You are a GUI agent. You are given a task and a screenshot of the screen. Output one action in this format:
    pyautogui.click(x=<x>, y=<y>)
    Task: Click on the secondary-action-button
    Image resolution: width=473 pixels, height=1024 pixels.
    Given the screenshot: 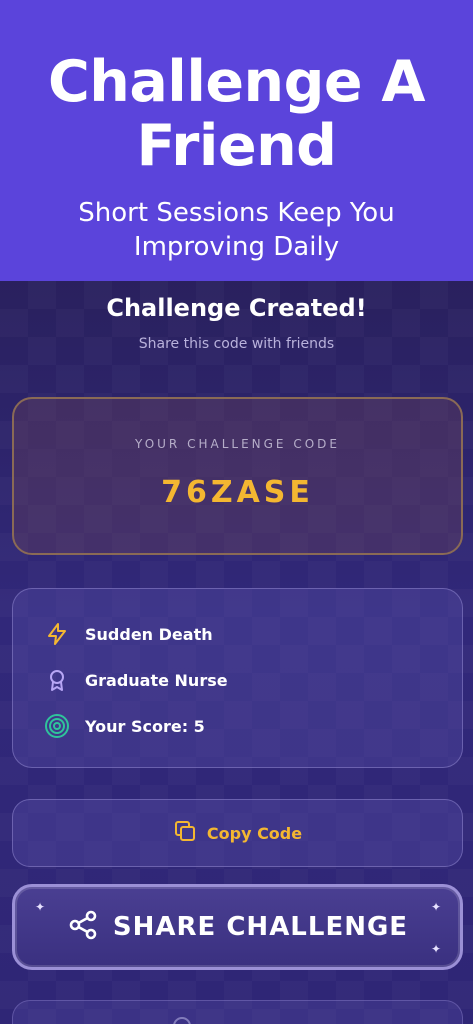 What is the action you would take?
    pyautogui.click(x=237, y=1012)
    